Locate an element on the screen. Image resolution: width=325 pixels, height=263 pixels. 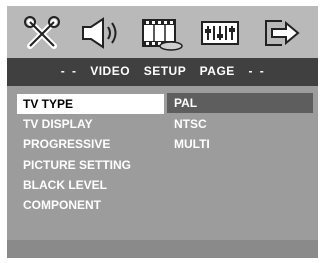
option-multi: MULTI is located at coordinates (192, 144).